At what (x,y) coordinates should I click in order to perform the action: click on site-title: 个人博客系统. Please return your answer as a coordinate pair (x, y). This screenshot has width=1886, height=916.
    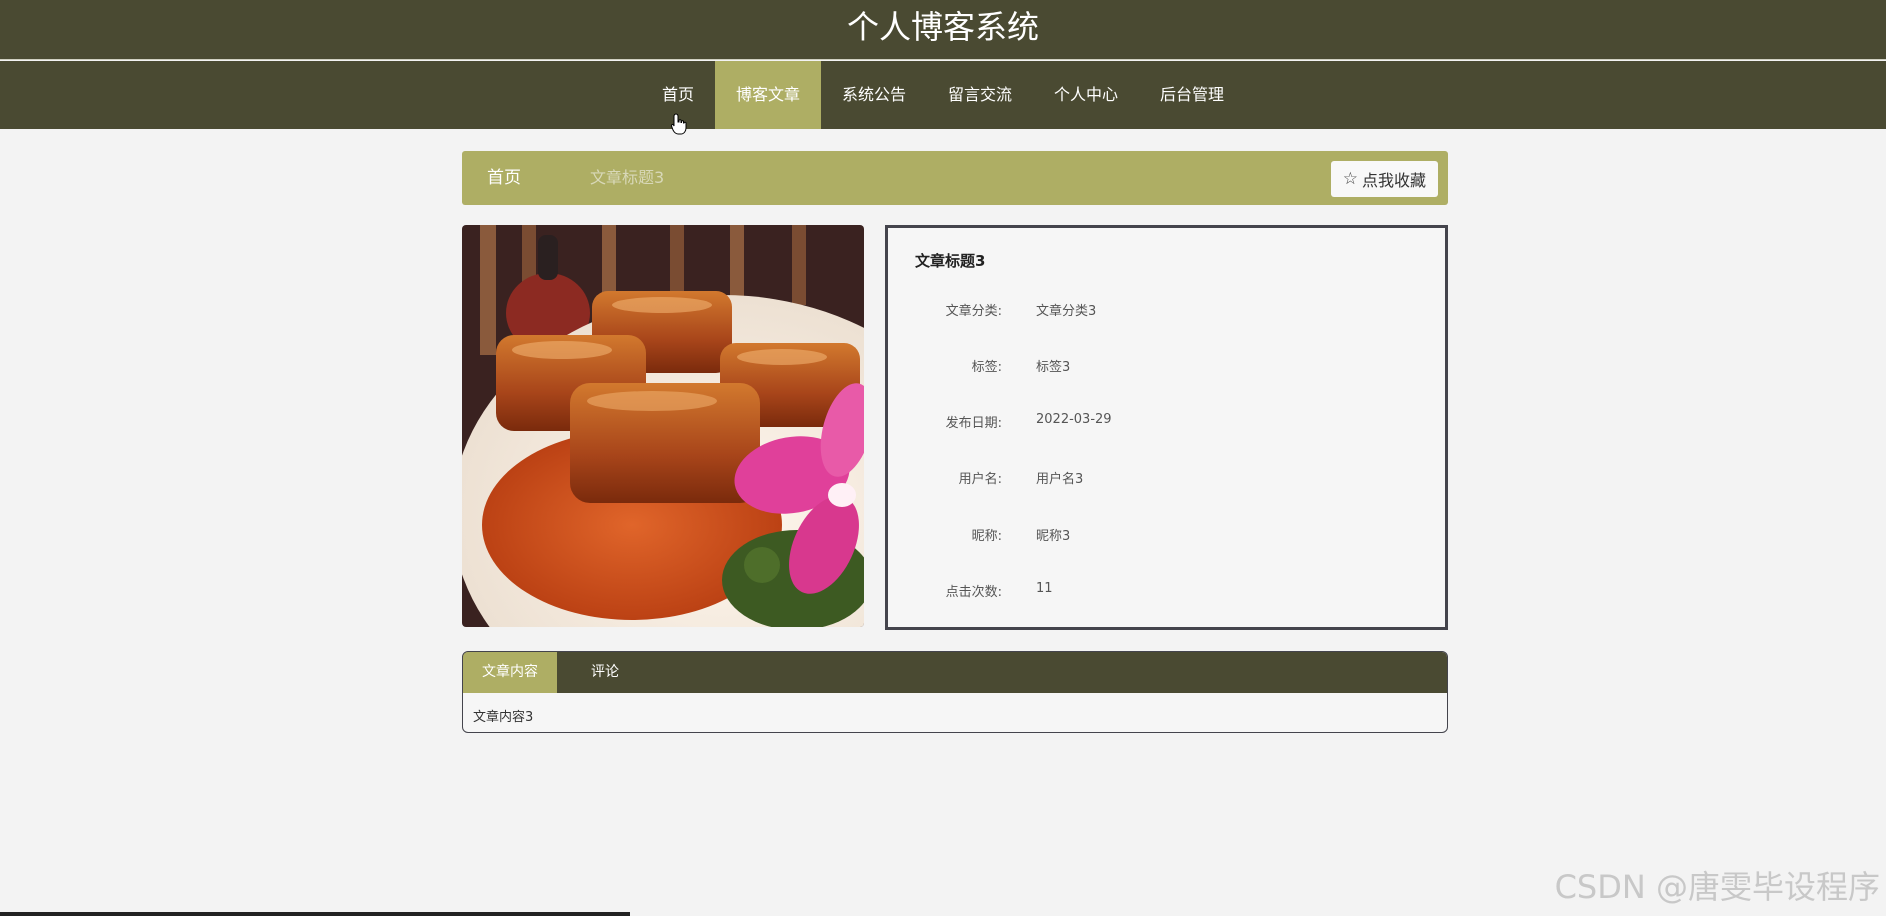
    Looking at the image, I should click on (942, 27).